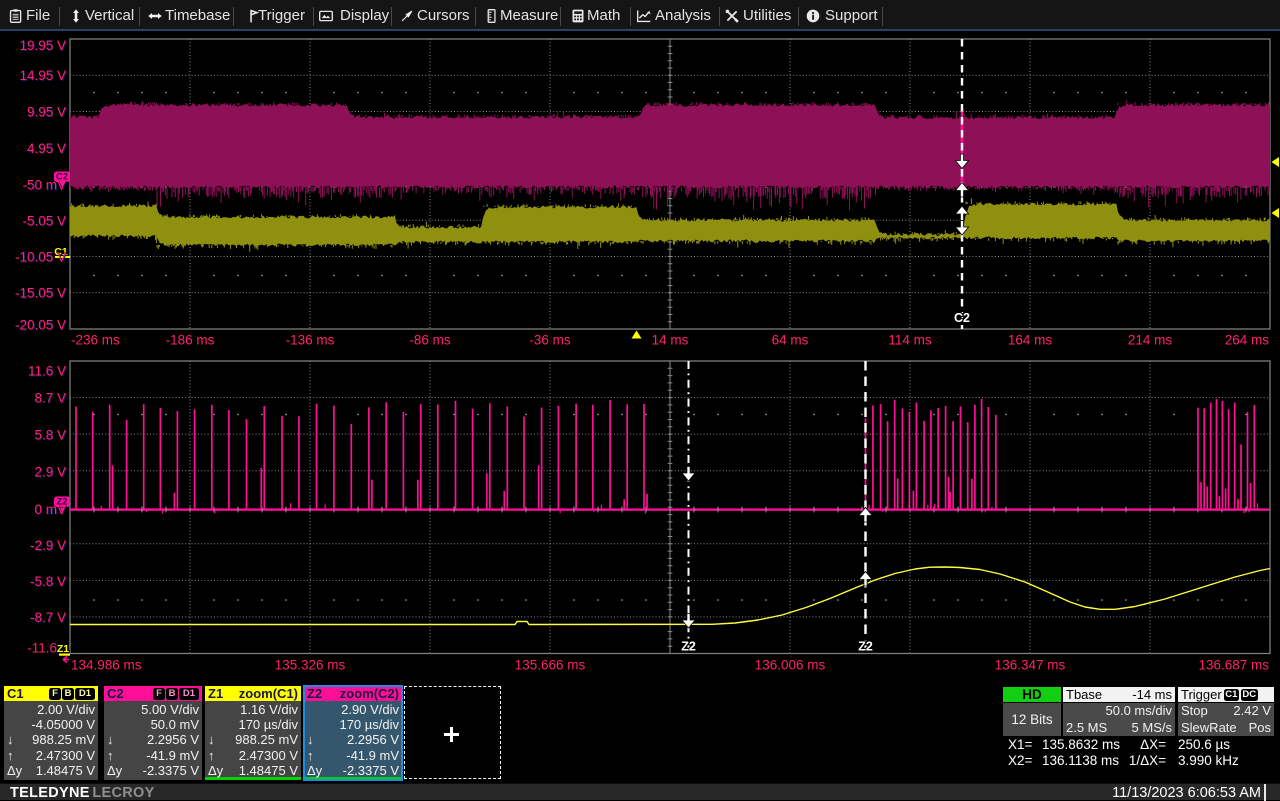 The image size is (1280, 801). What do you see at coordinates (50, 398) in the screenshot?
I see `svg-text: 8.7 V` at bounding box center [50, 398].